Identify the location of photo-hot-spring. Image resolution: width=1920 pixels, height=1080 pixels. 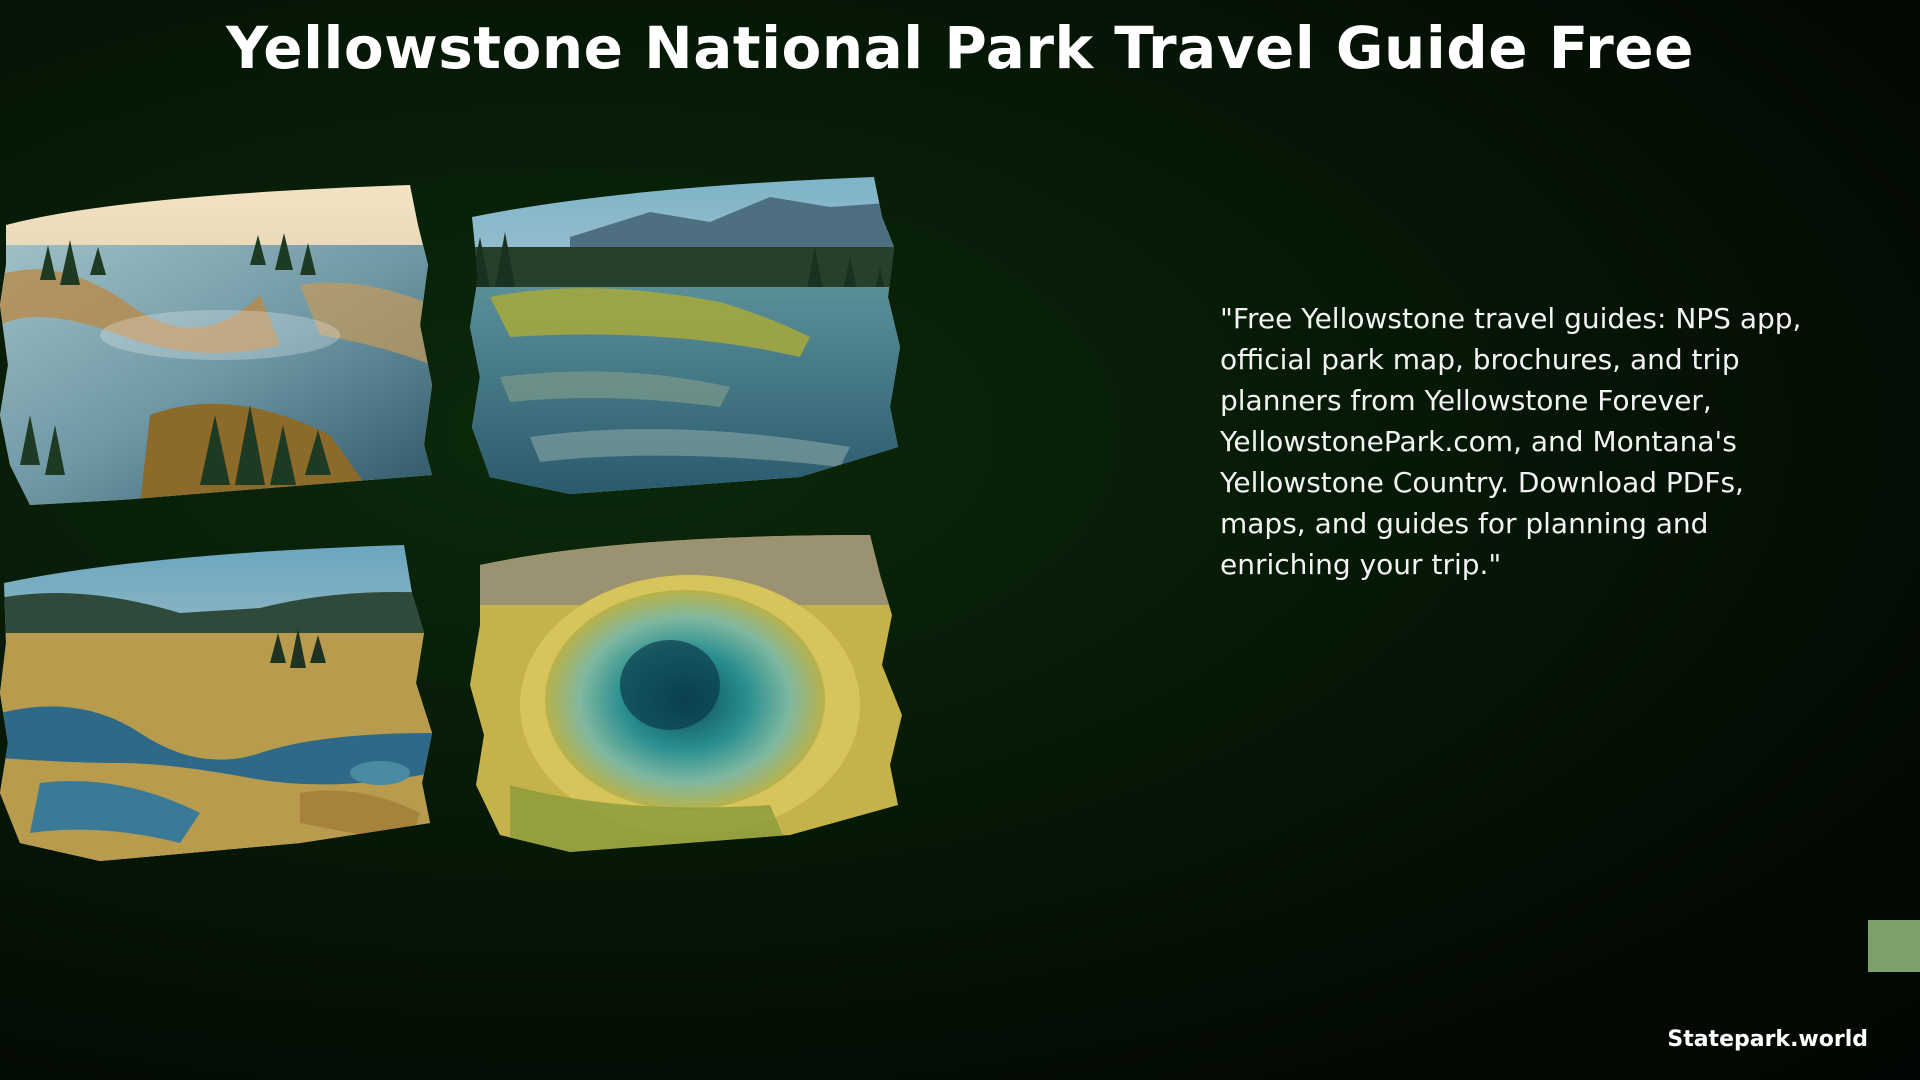
(686, 693).